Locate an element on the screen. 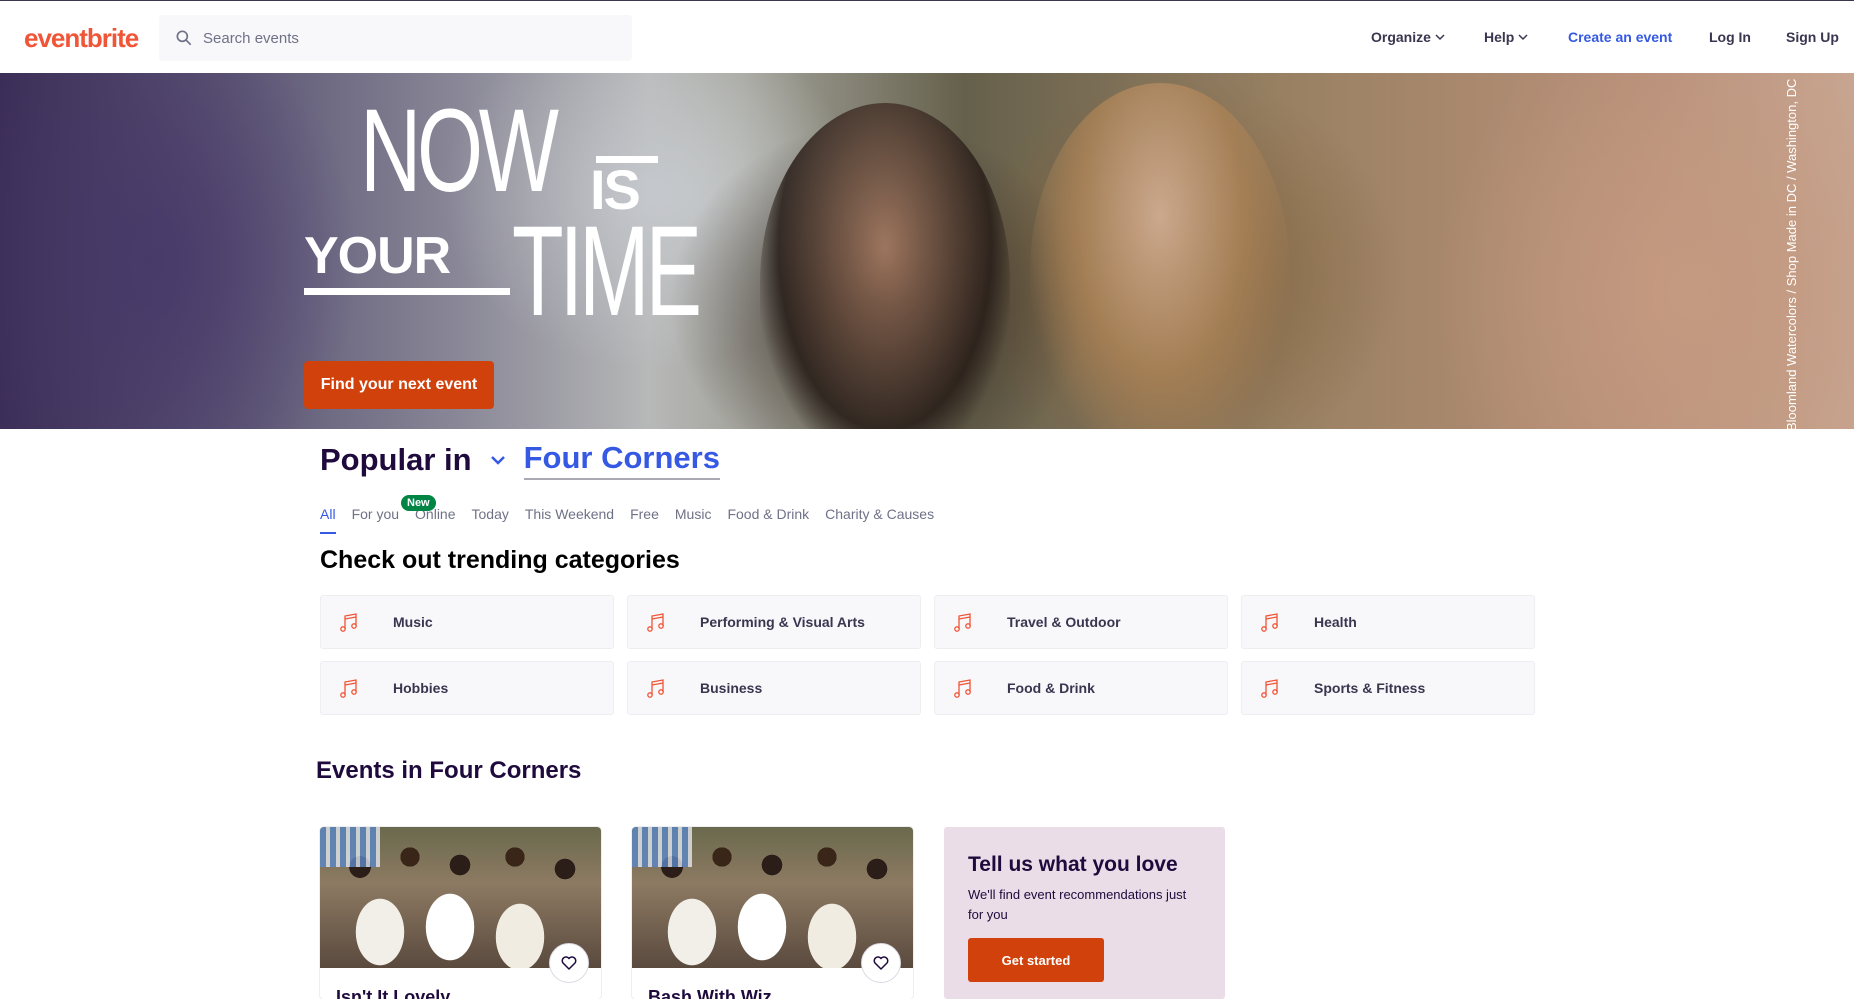  category-label: Performing & Visual Arts is located at coordinates (782, 622).